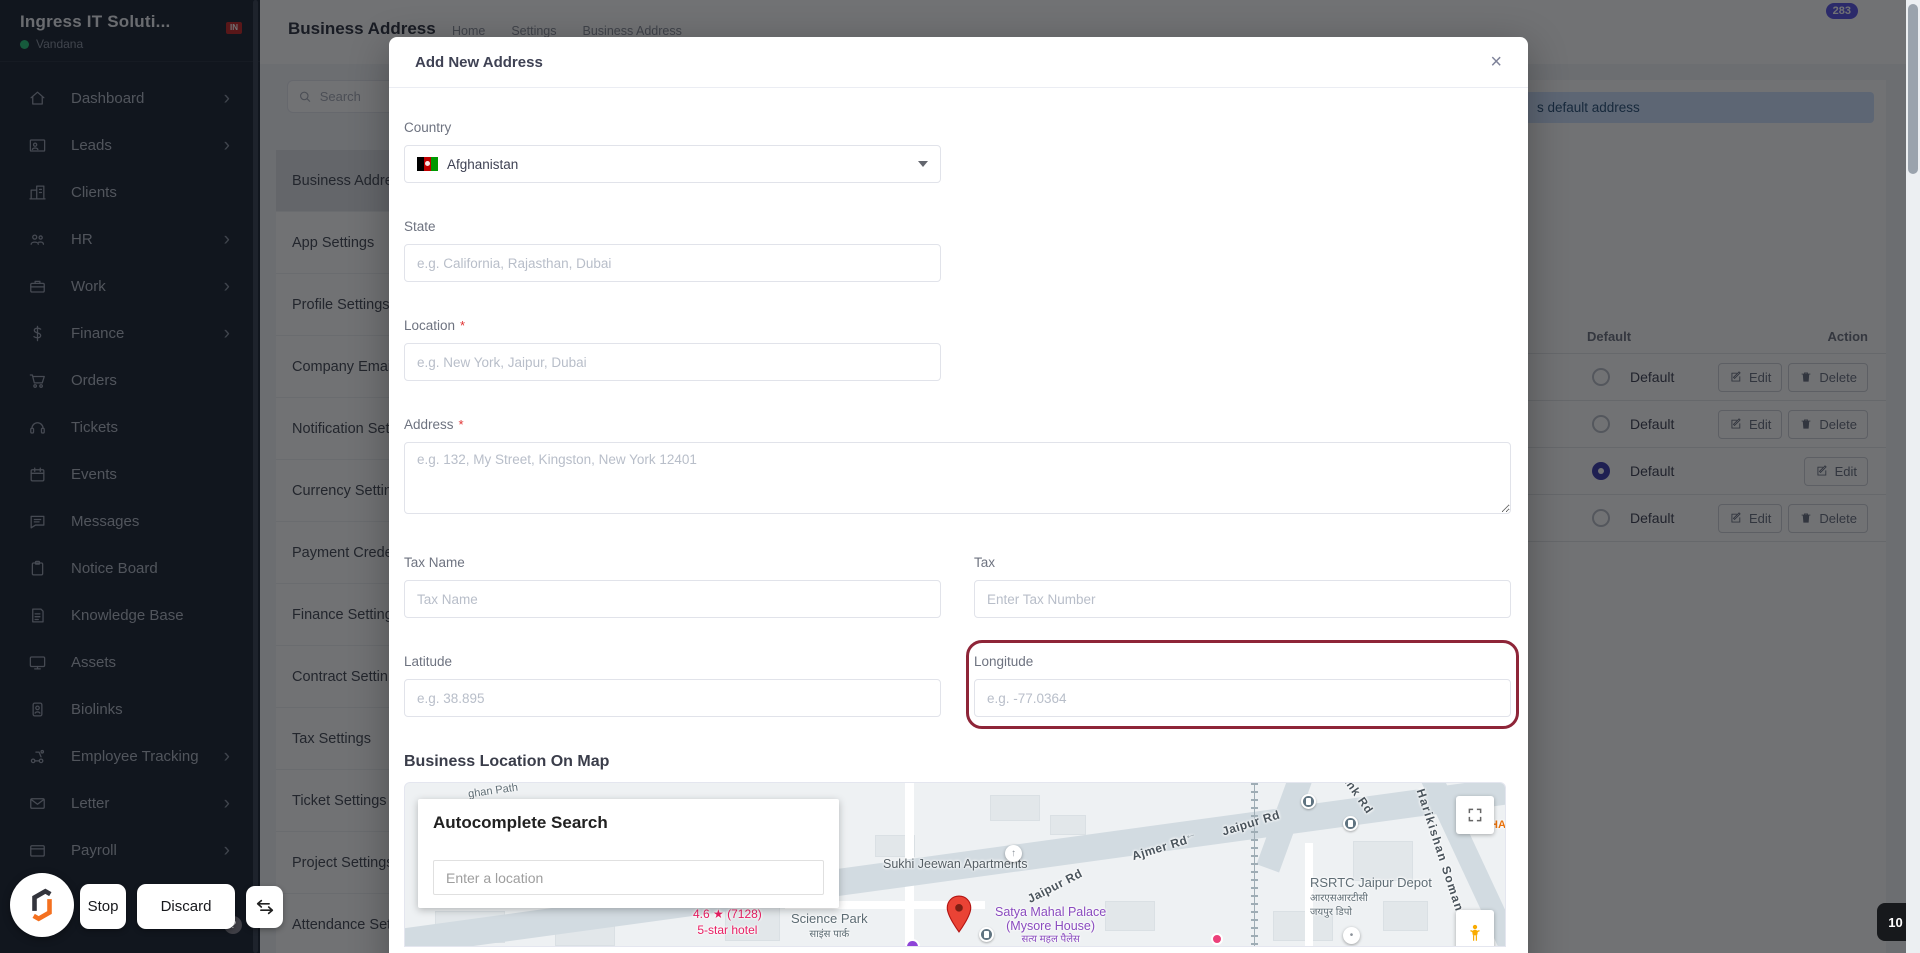 The width and height of the screenshot is (1920, 953). I want to click on latitude-label: Latitude, so click(428, 661).